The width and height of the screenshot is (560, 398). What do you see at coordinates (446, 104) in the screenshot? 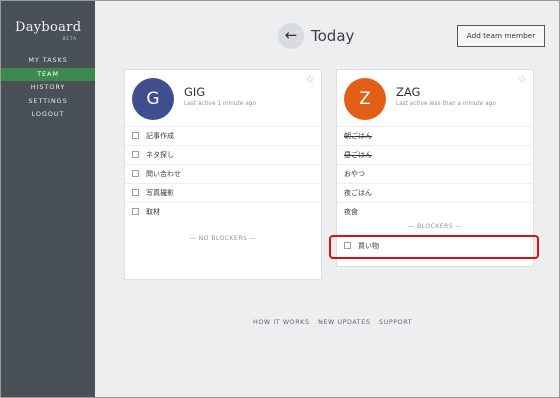
I see `last-active-text: Last active less than a minute ago` at bounding box center [446, 104].